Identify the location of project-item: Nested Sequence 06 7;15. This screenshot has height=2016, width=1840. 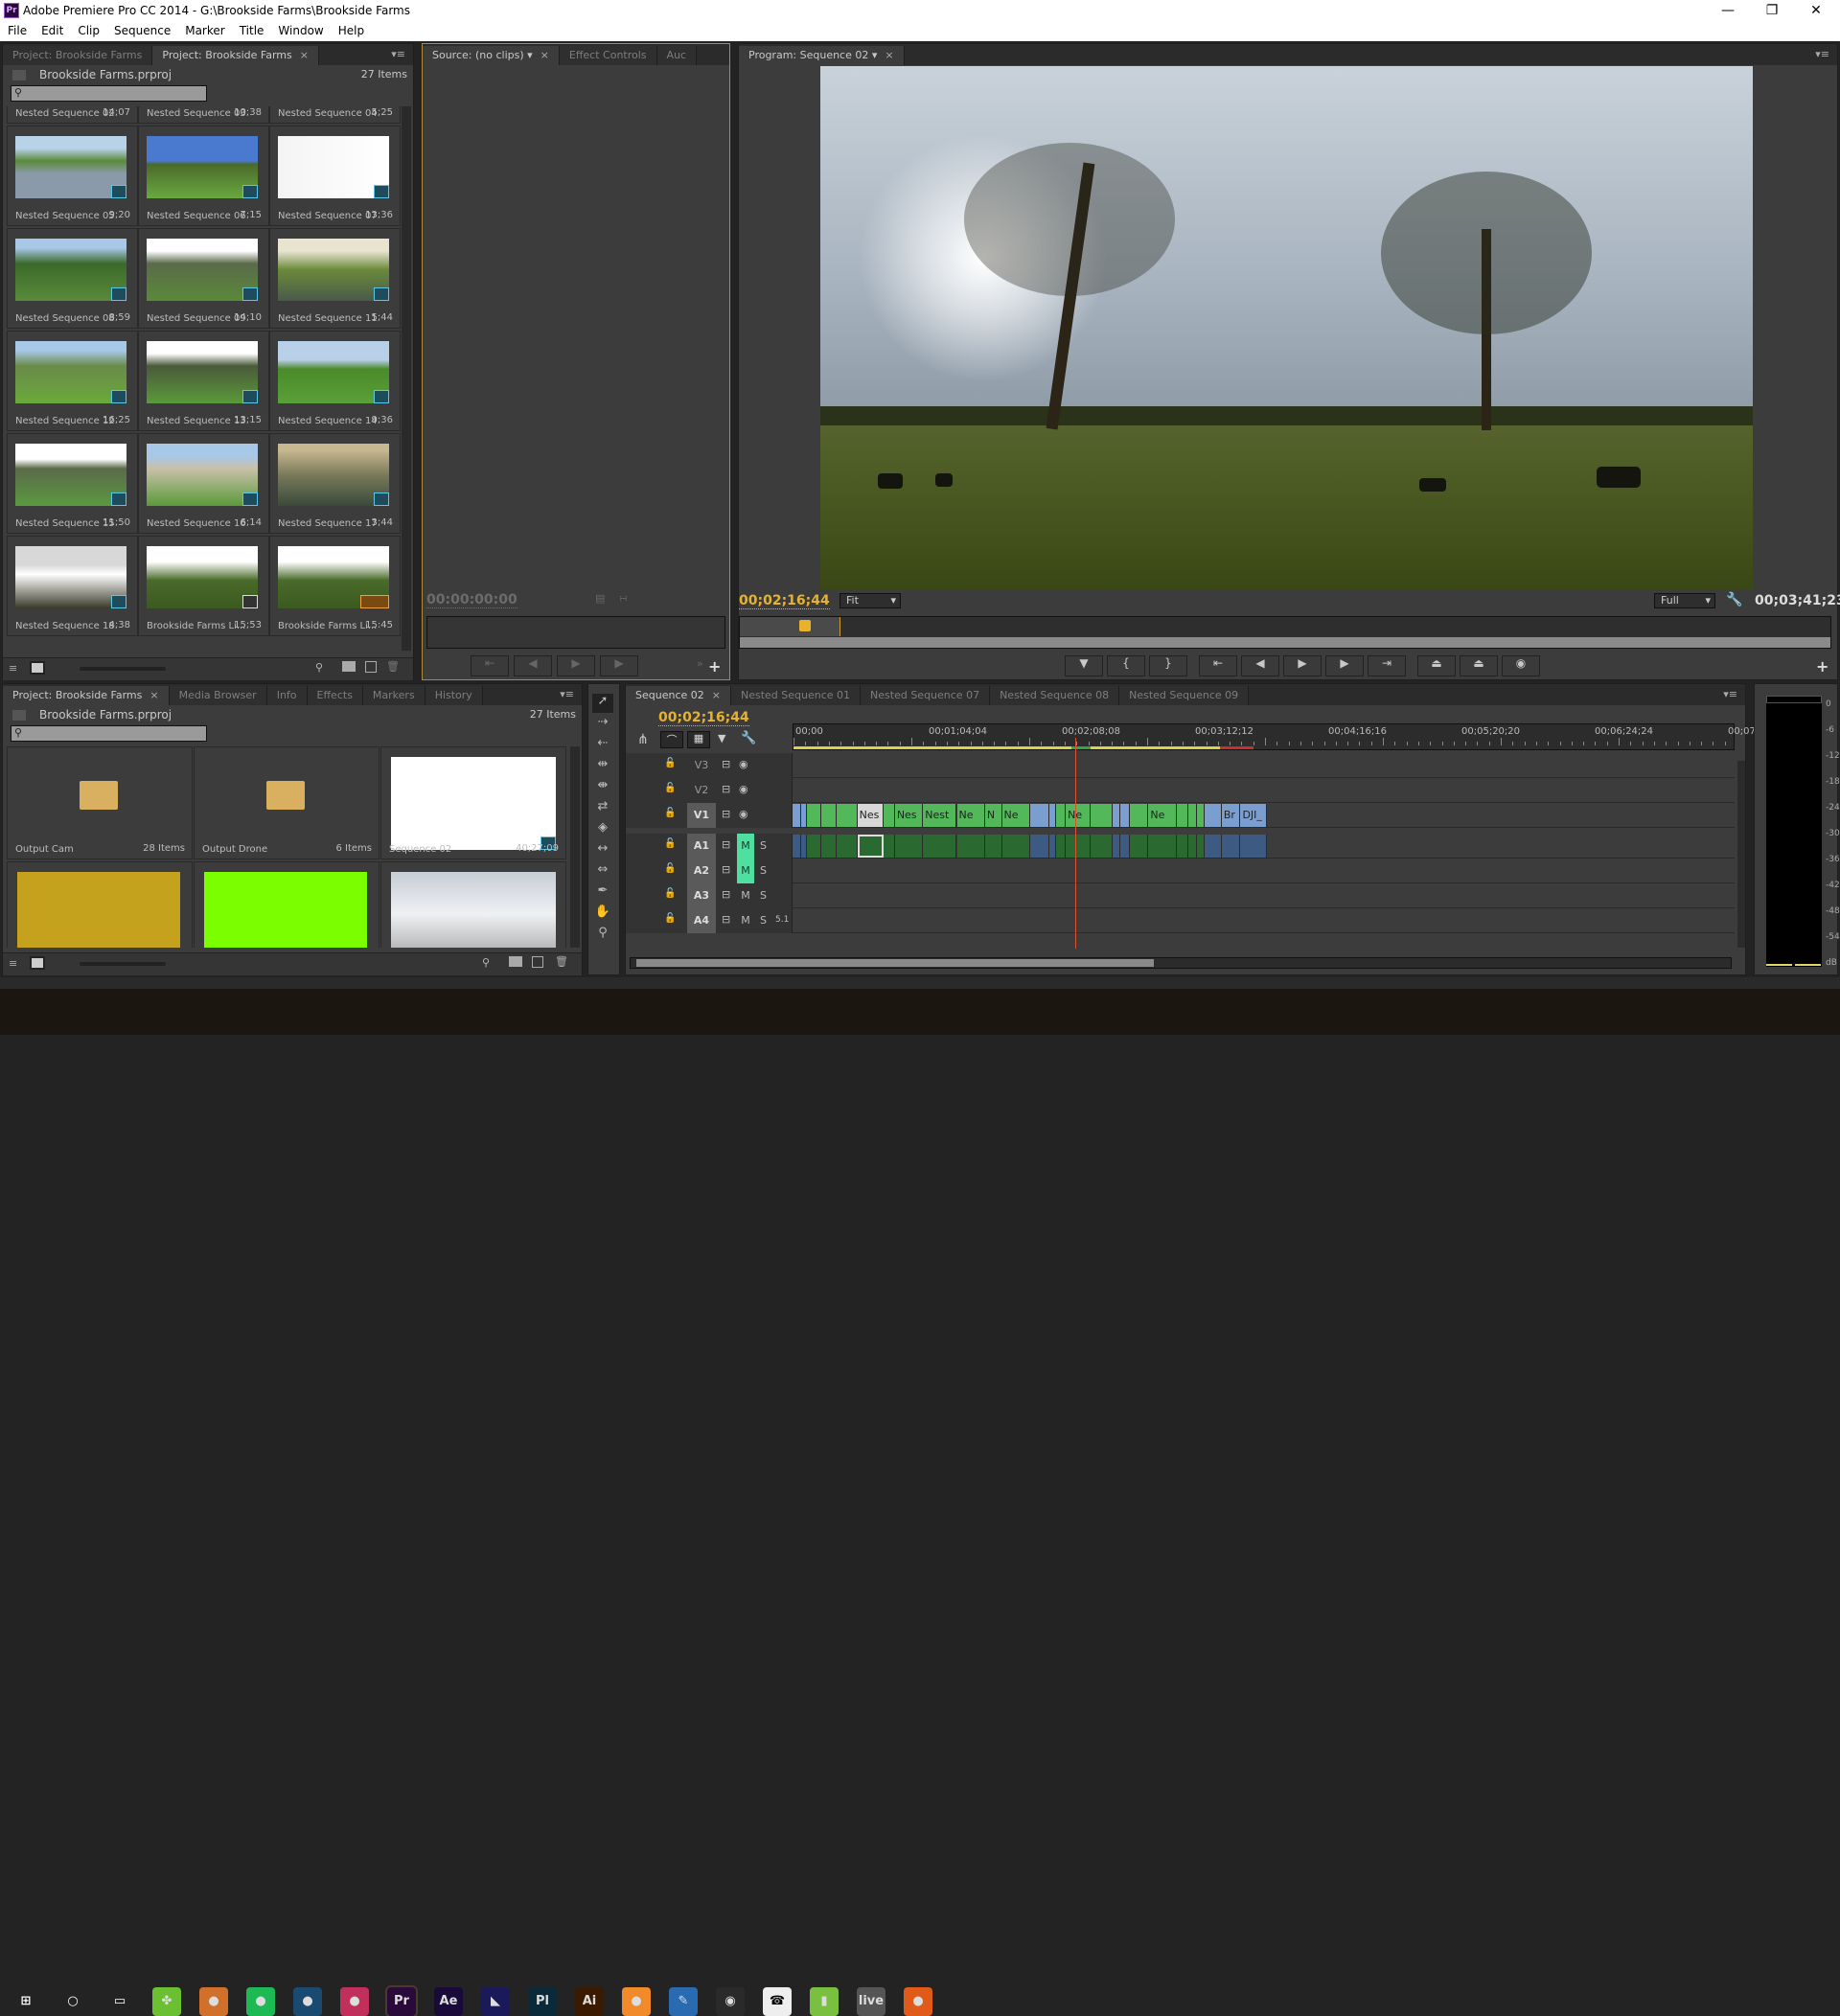
(203, 176).